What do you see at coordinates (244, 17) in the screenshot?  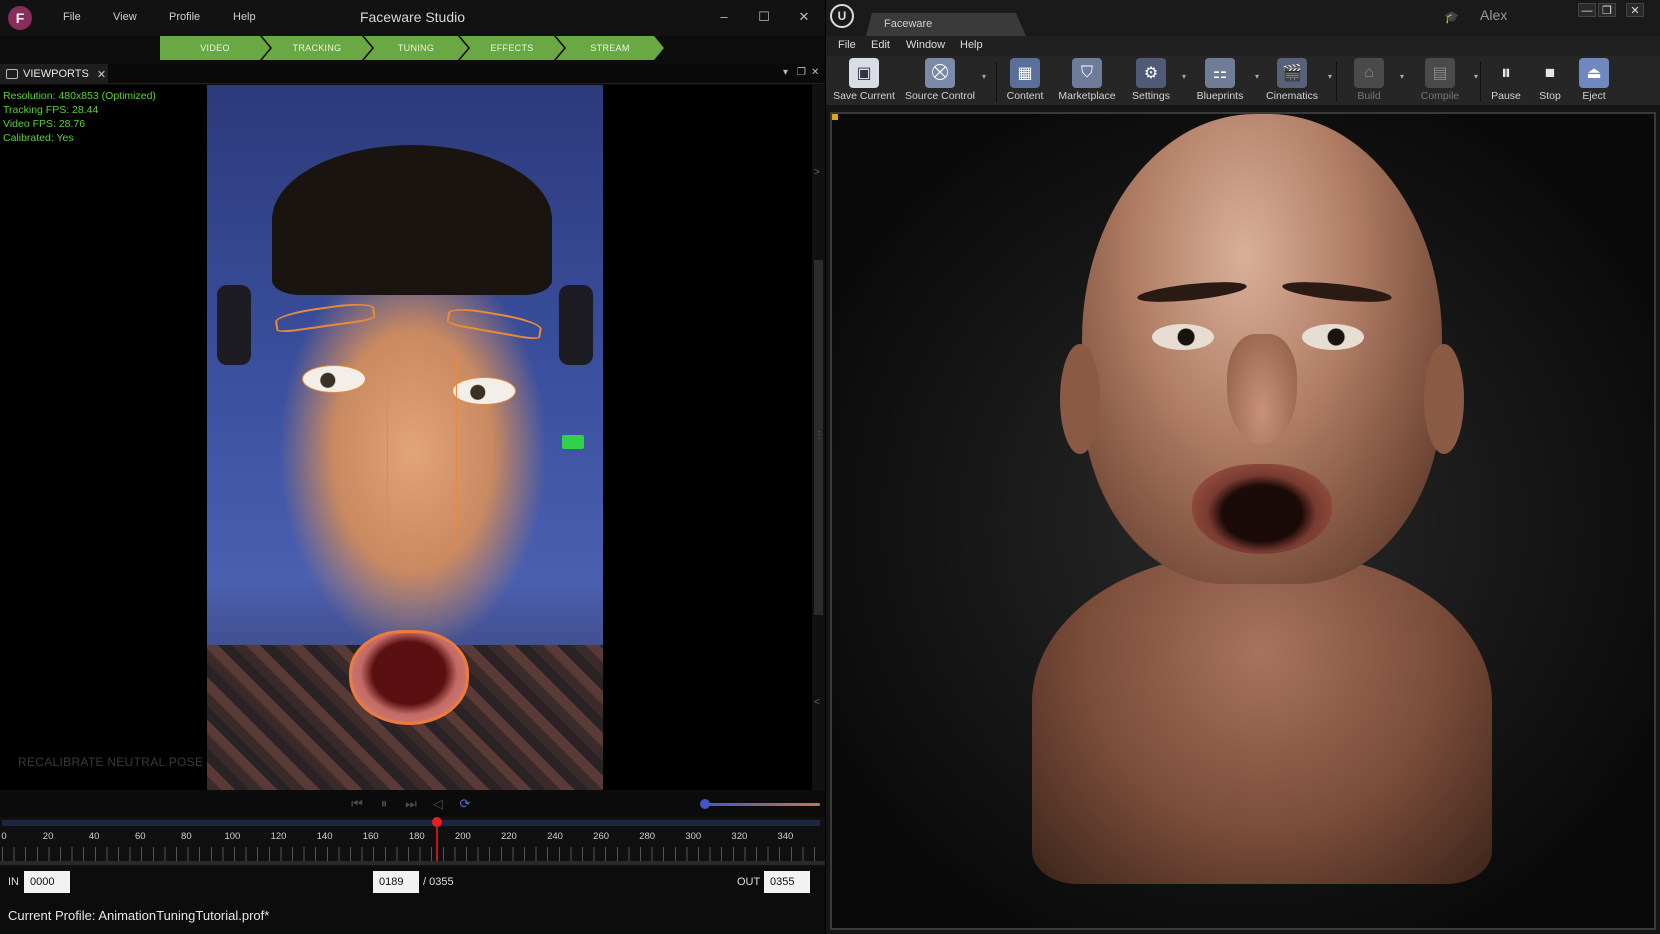 I see `menu-help: Help` at bounding box center [244, 17].